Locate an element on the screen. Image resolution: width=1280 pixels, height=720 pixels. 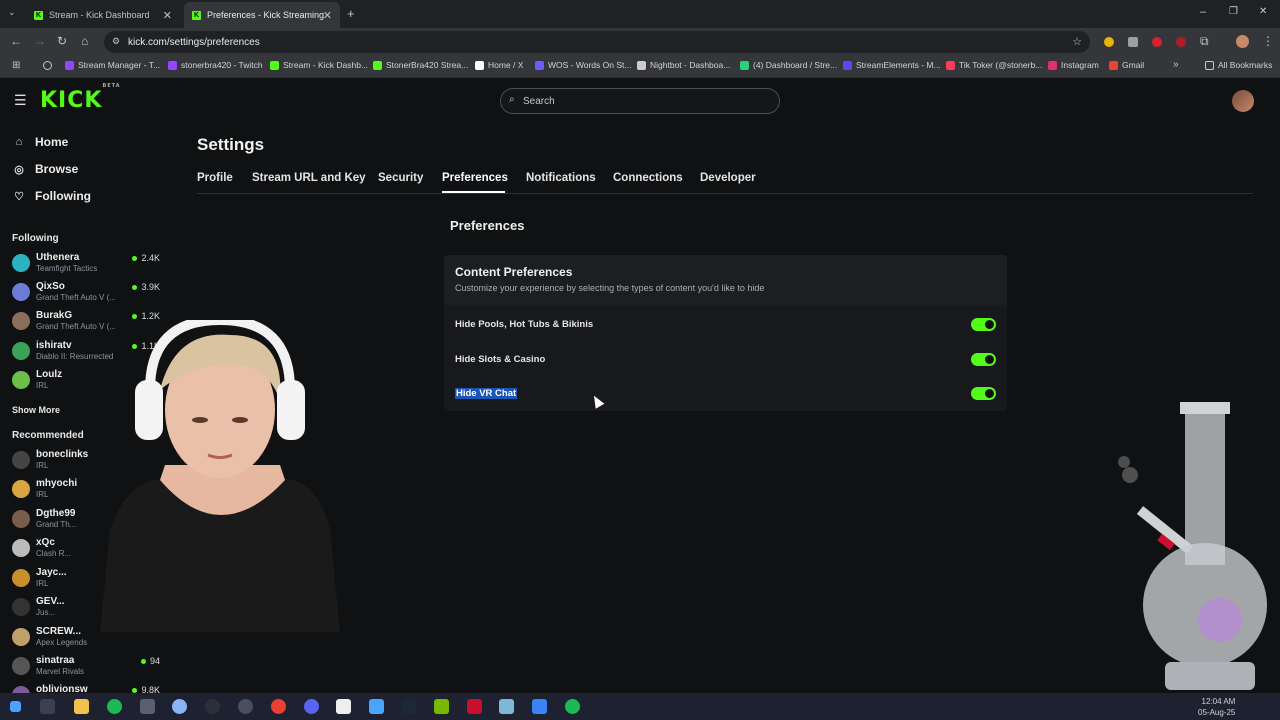
windows-start-icon is located at coordinates (15, 706).